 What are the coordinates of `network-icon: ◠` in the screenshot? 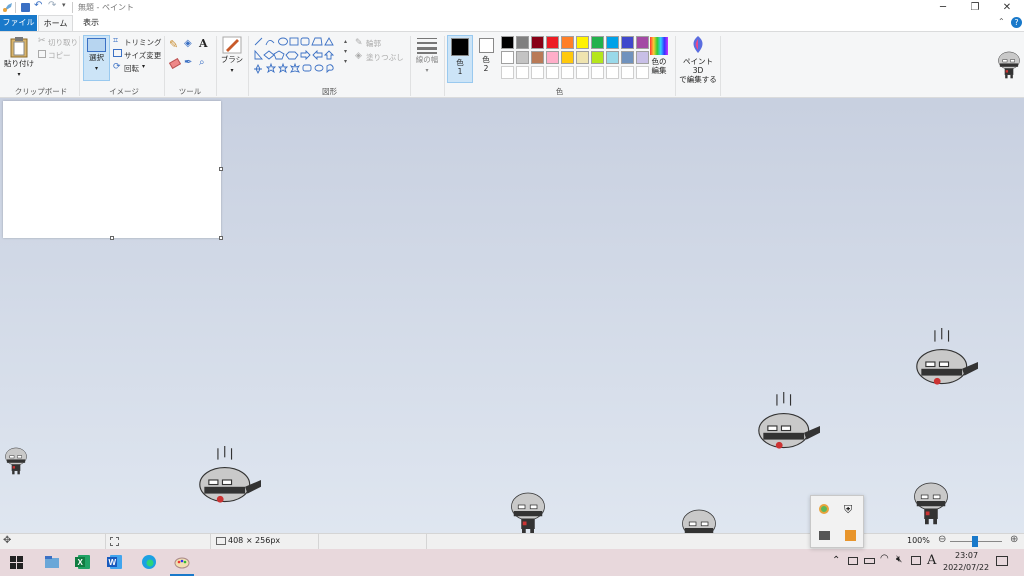 It's located at (884, 558).